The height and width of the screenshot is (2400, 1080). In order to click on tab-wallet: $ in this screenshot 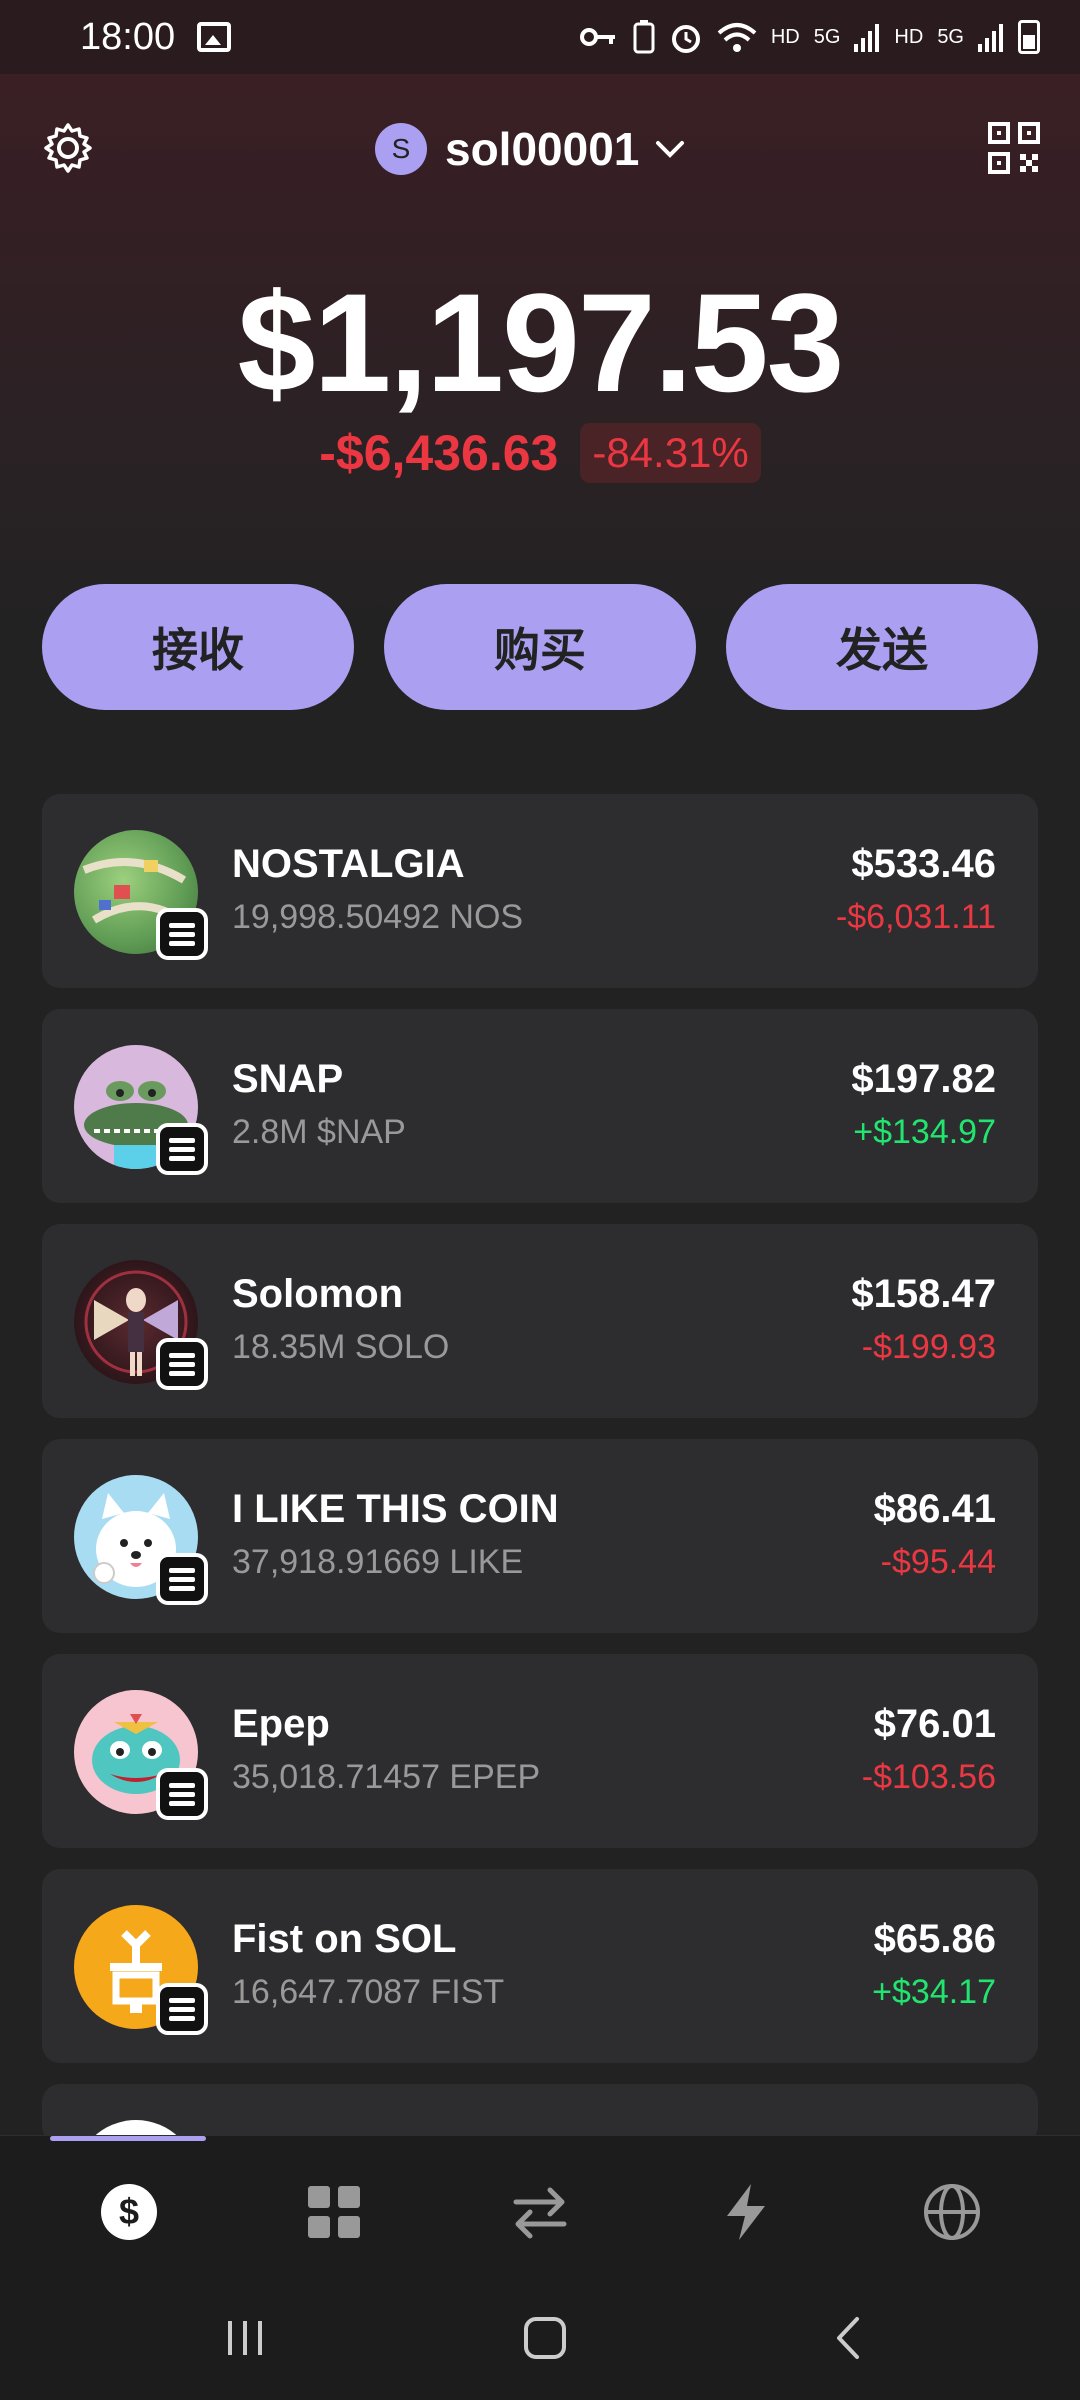, I will do `click(129, 2212)`.